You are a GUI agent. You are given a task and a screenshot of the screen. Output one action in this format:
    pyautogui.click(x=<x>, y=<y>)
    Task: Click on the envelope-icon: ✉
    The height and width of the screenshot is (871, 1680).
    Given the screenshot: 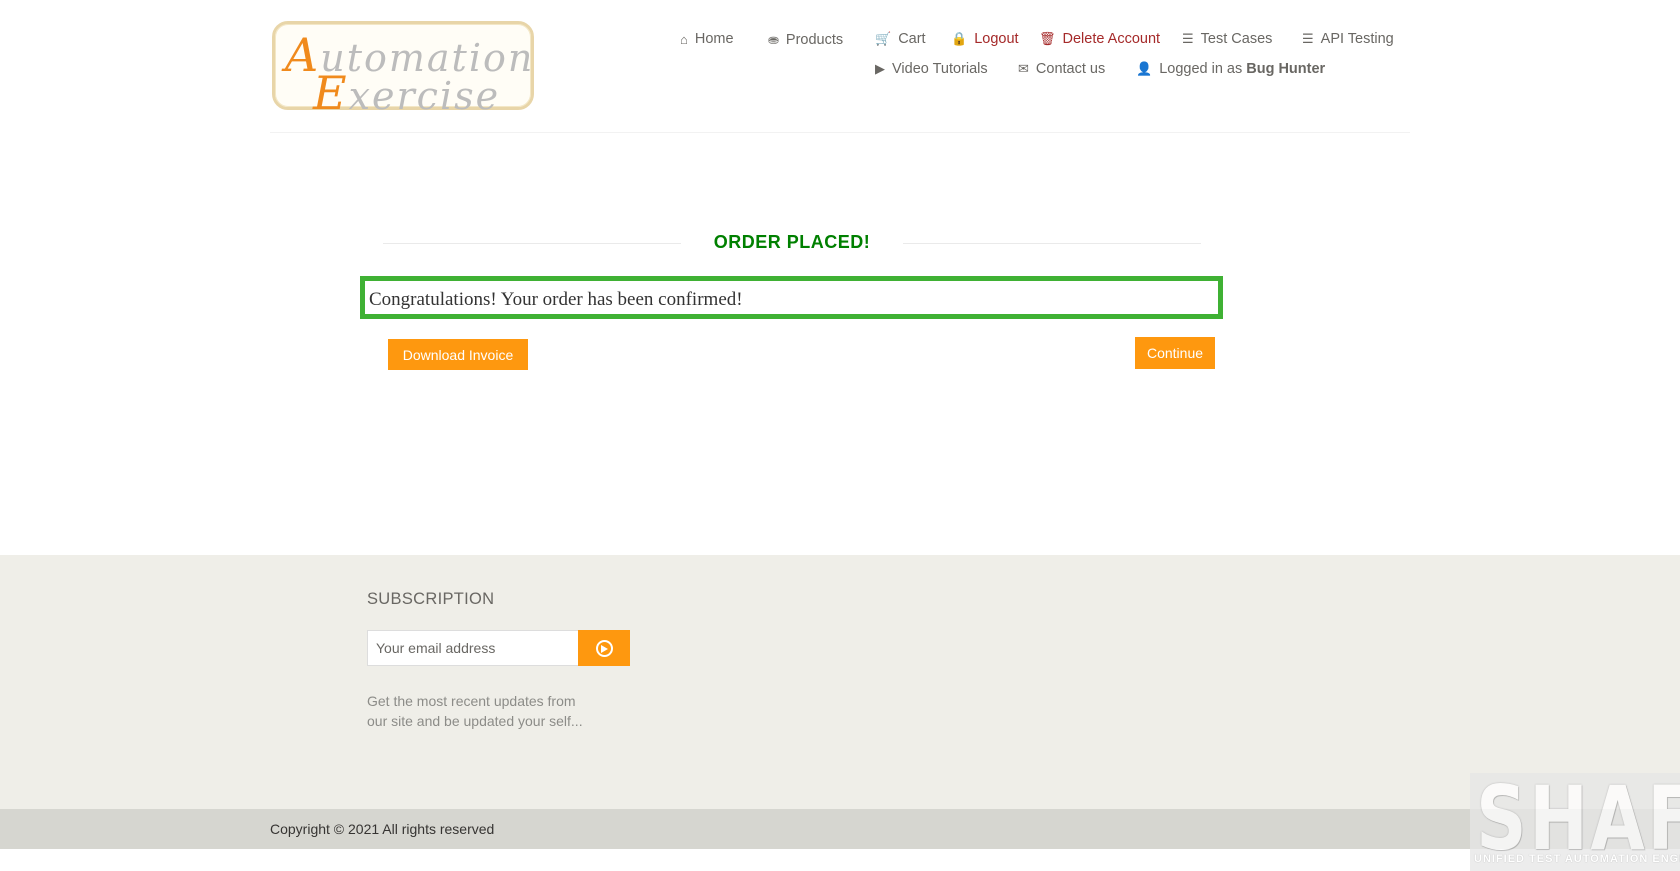 What is the action you would take?
    pyautogui.click(x=1023, y=68)
    